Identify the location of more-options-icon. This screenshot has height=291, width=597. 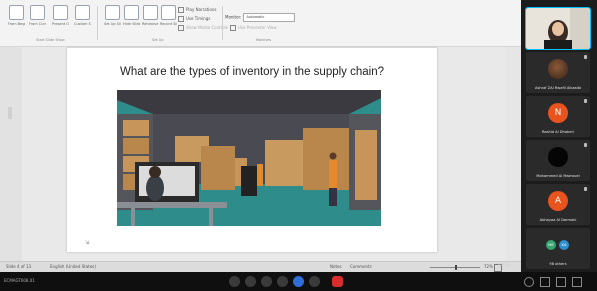
(314, 281).